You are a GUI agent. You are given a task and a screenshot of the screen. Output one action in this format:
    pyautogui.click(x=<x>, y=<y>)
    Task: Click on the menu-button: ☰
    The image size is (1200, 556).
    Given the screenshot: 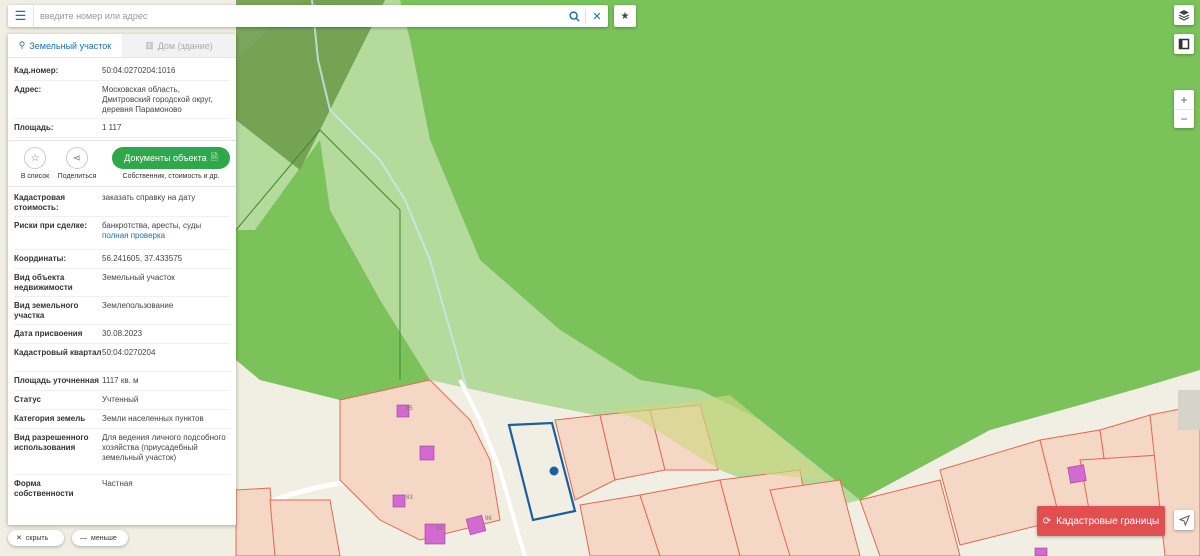 What is the action you would take?
    pyautogui.click(x=21, y=16)
    